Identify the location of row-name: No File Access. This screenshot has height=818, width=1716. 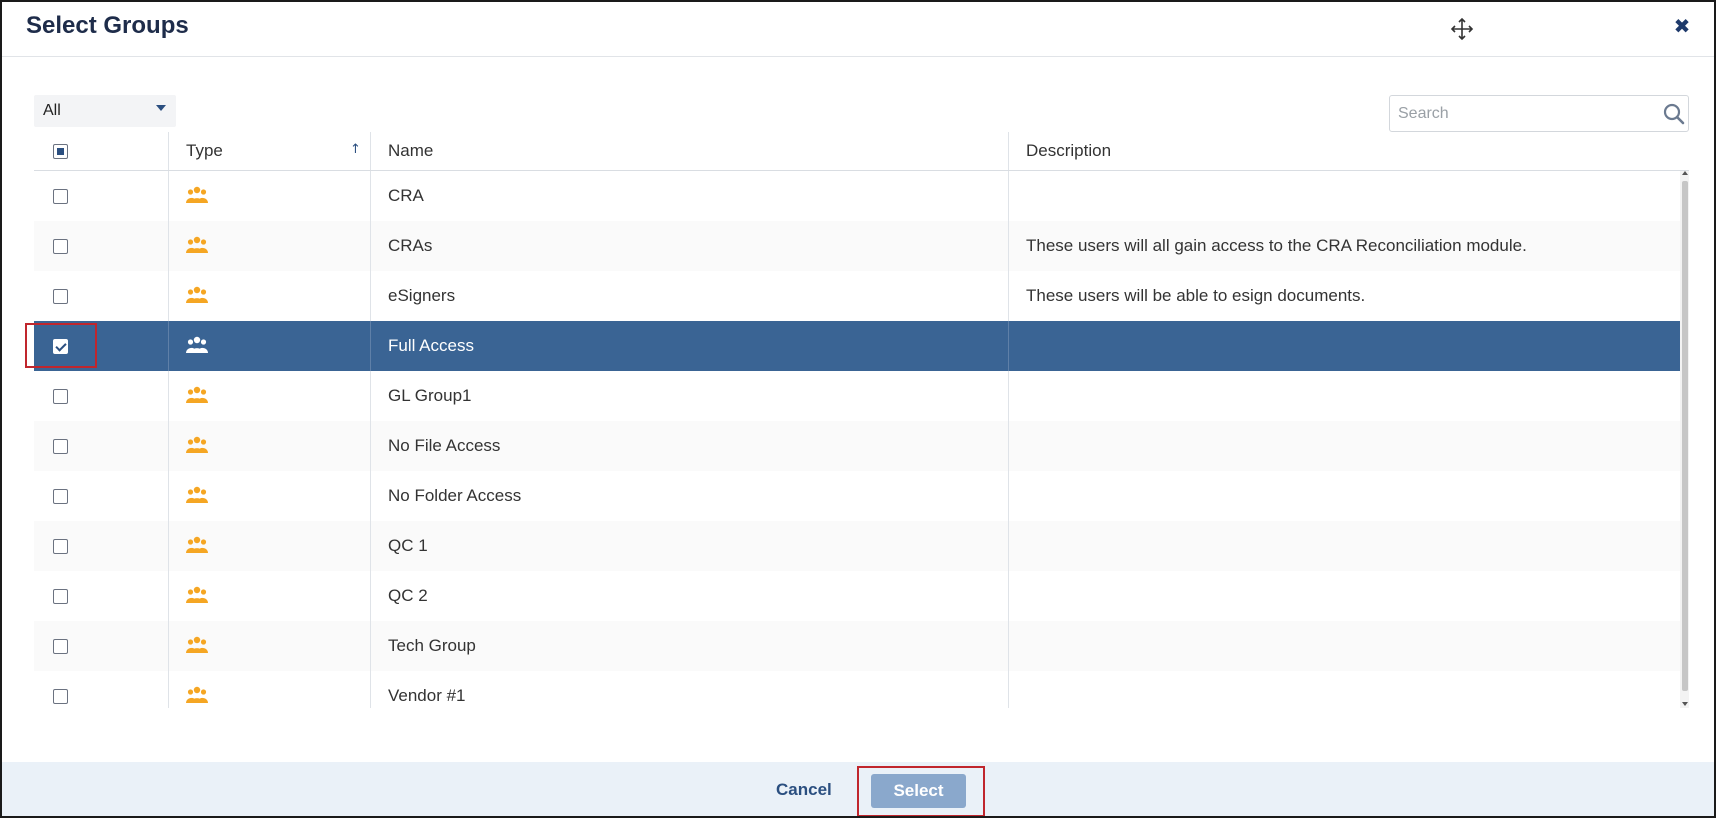
(444, 445).